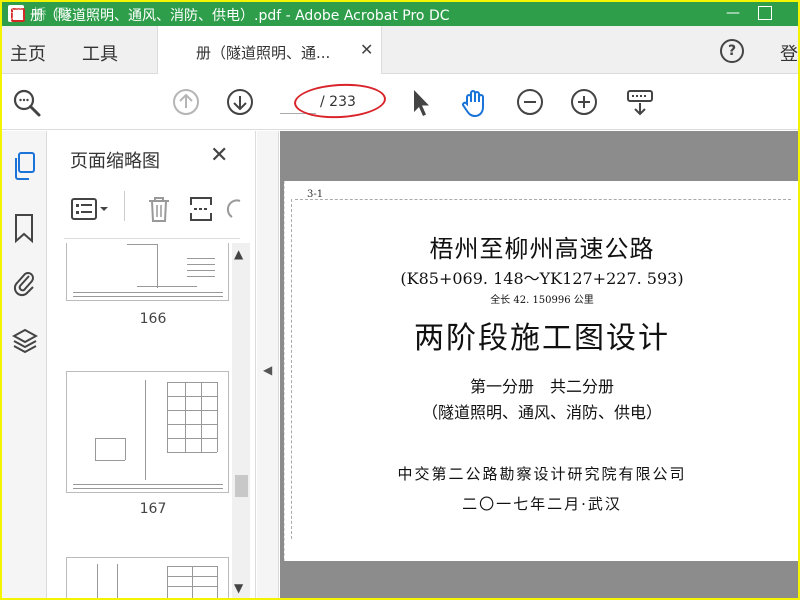 Image resolution: width=800 pixels, height=600 pixels. I want to click on sign-in-link: 登, so click(789, 53).